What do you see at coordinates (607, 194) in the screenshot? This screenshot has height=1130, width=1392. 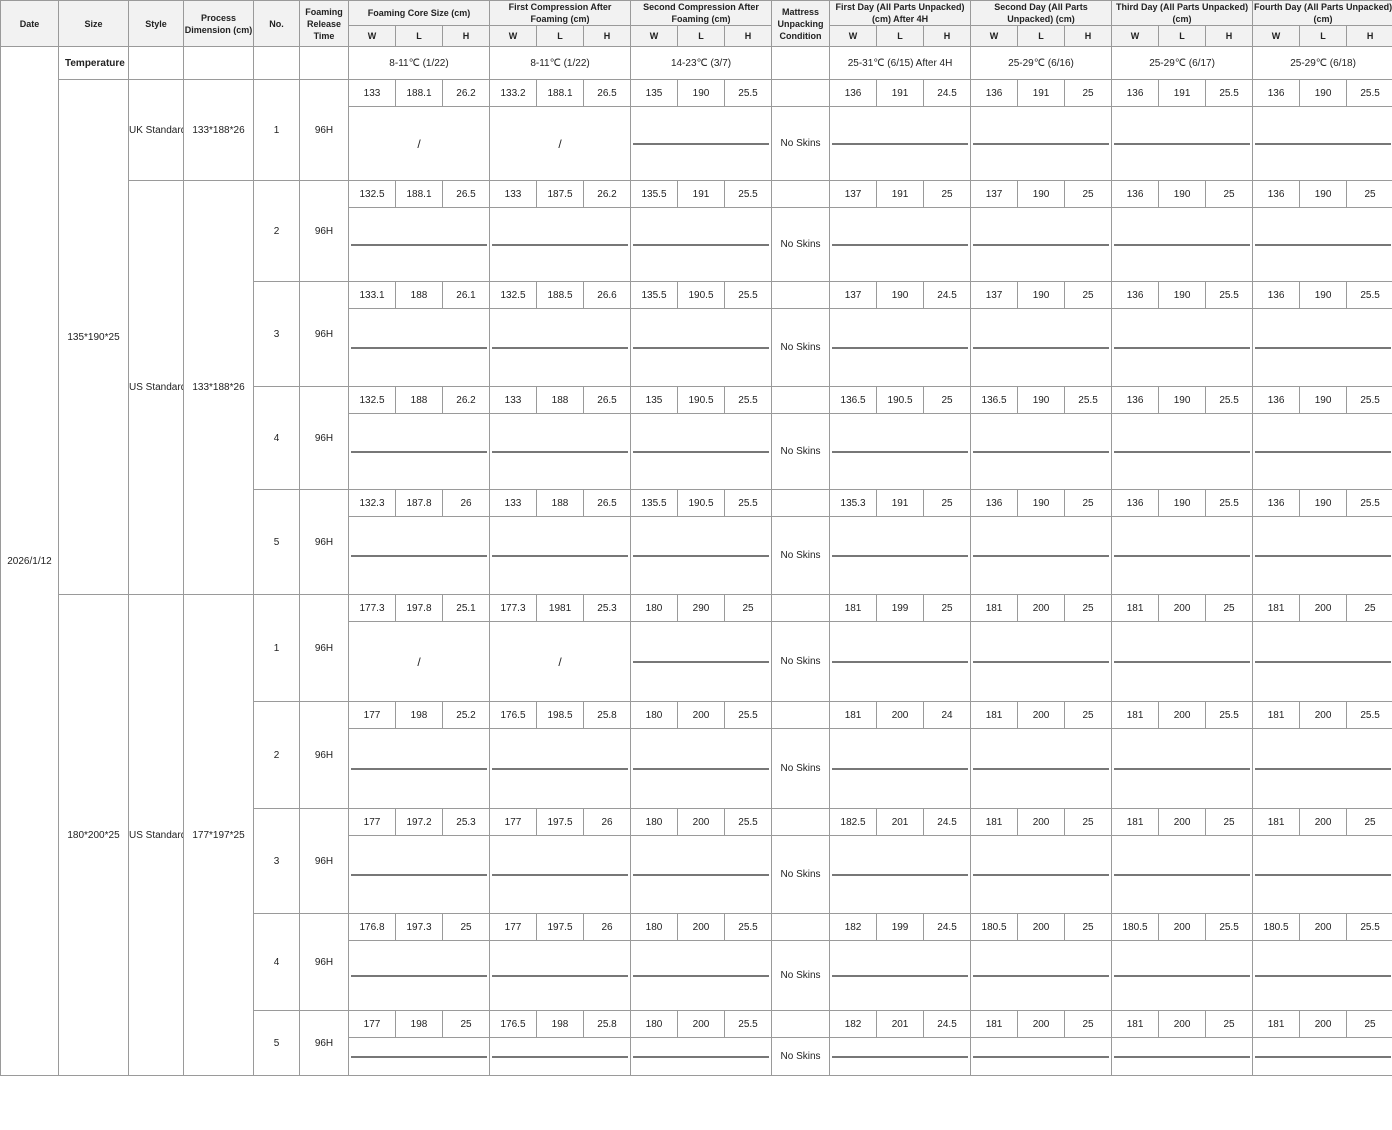 I see `measurement-value: 26.2` at bounding box center [607, 194].